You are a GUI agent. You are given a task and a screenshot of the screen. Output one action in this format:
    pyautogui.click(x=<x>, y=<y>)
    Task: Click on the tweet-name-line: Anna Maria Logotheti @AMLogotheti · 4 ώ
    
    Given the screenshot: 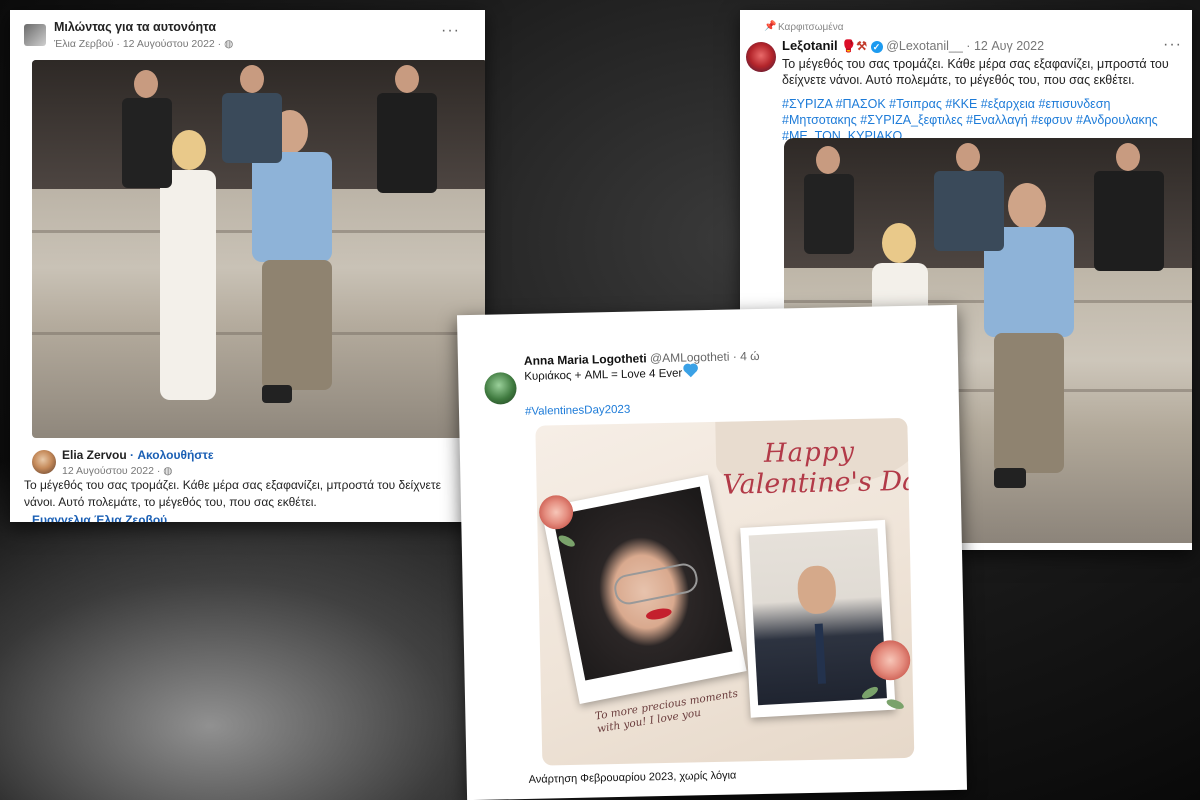 What is the action you would take?
    pyautogui.click(x=642, y=358)
    